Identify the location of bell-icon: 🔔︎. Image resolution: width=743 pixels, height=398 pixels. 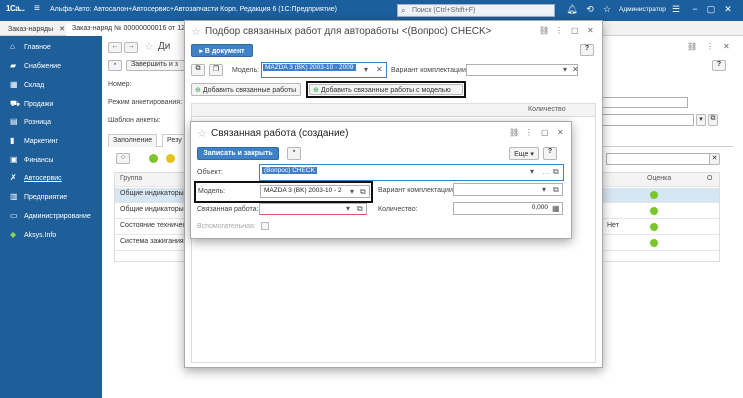
(572, 9).